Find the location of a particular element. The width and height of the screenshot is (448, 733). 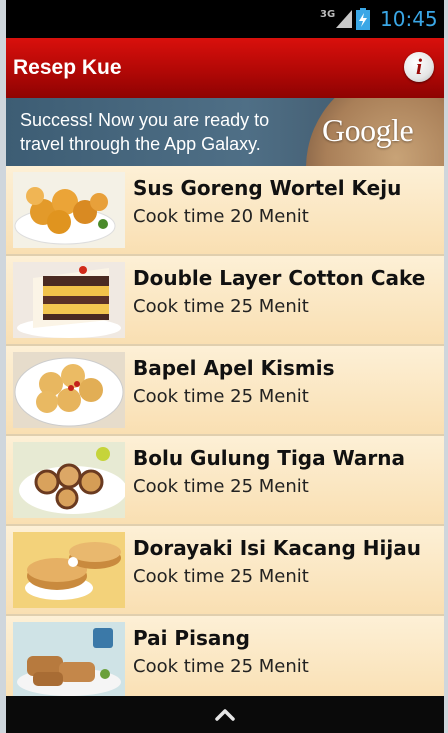

page-title: Resep Kue is located at coordinates (67, 67).